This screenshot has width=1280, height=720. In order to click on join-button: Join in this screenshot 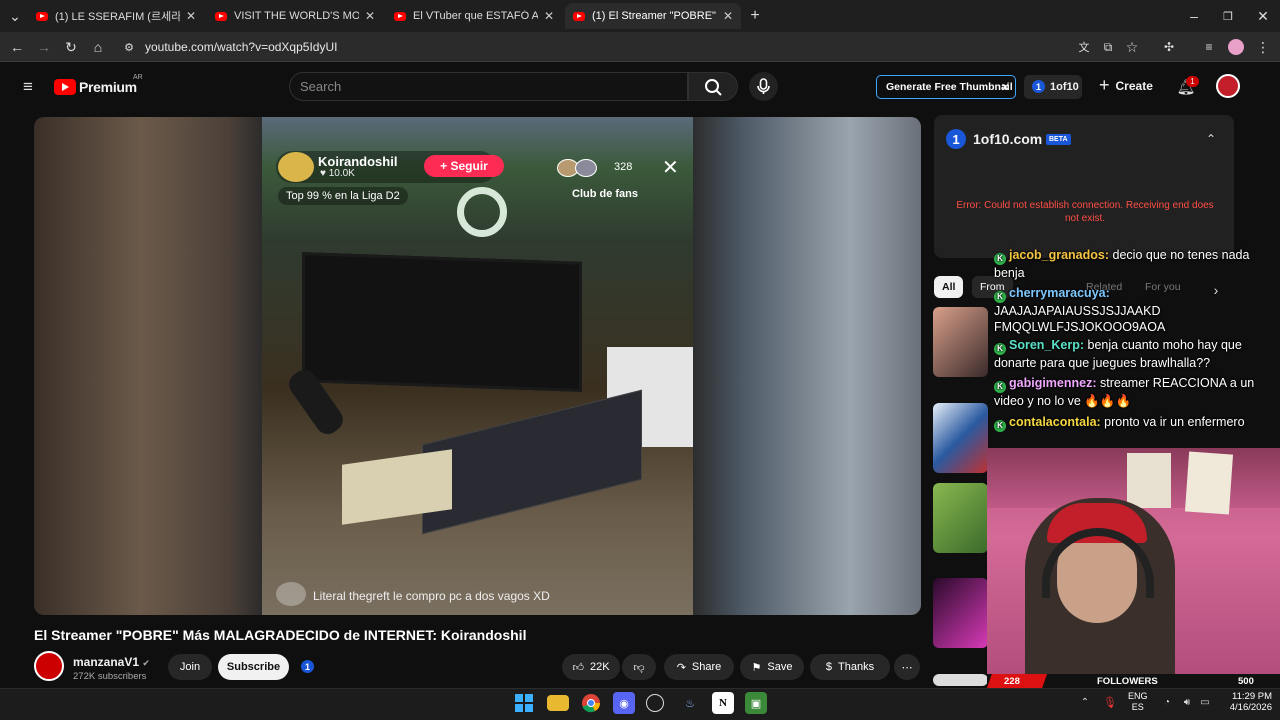, I will do `click(190, 667)`.